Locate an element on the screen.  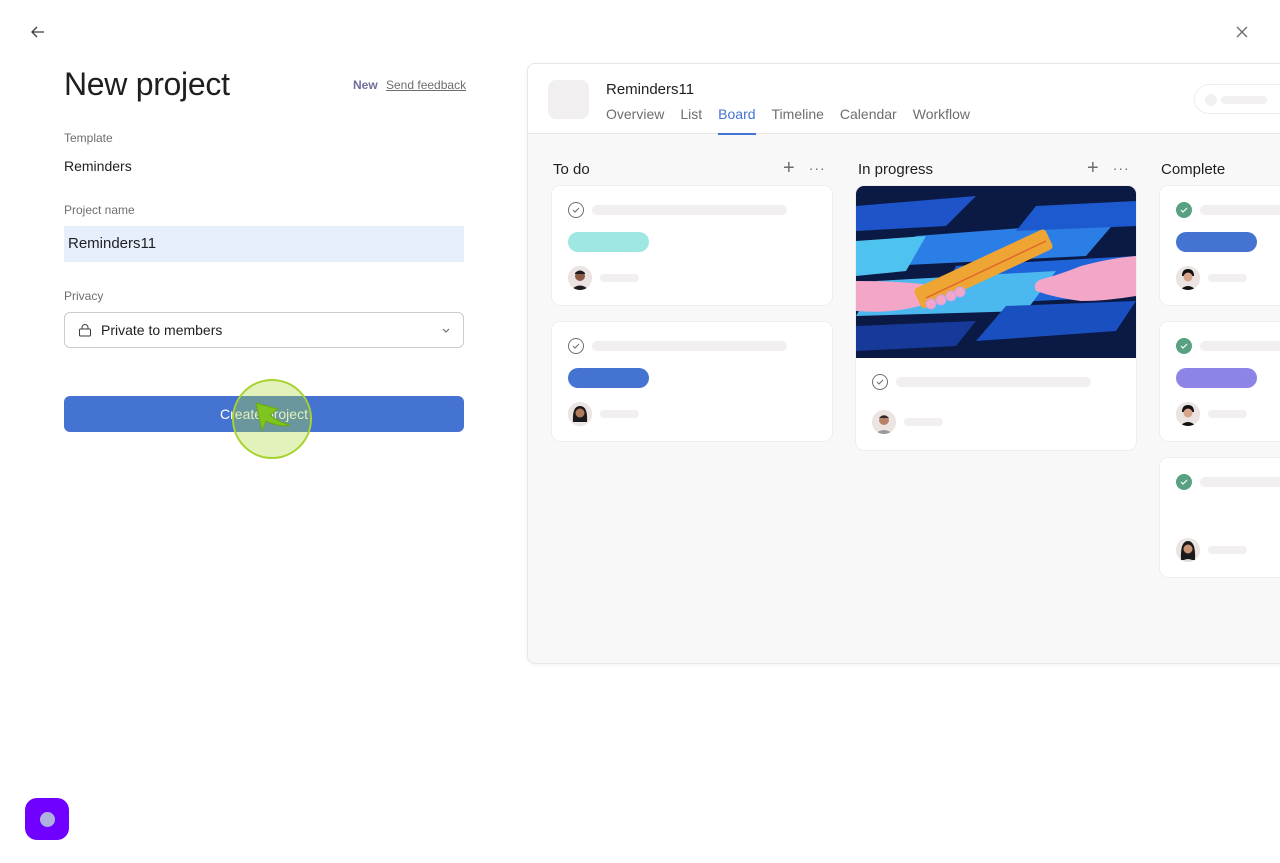
project-name-input is located at coordinates (264, 244).